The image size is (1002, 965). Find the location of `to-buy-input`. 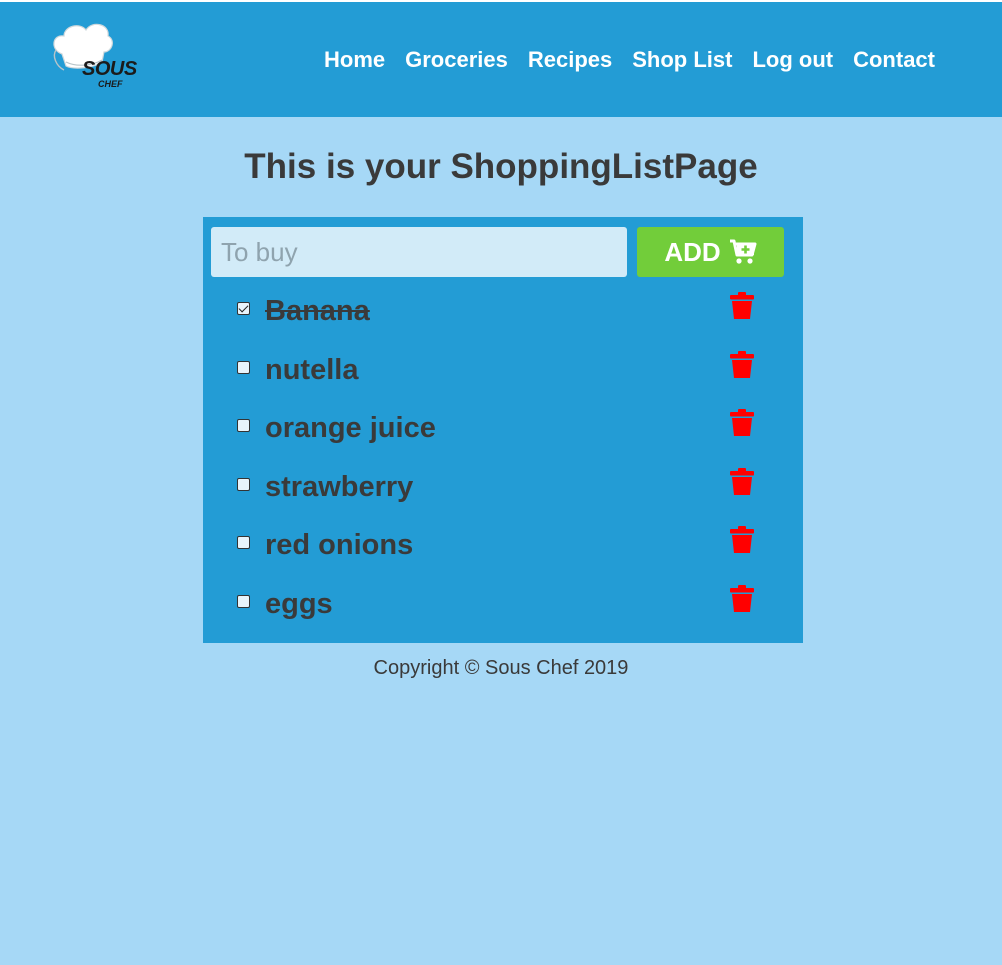

to-buy-input is located at coordinates (419, 252).